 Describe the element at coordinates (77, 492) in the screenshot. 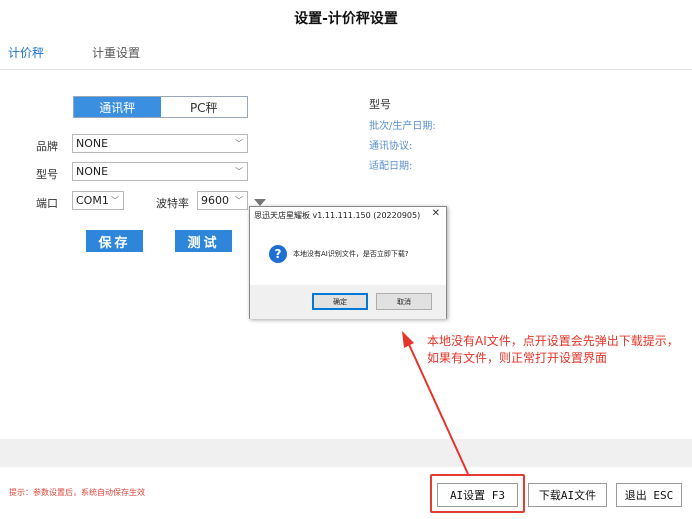

I see `footer-hint: 提示：参数设置后，系统自动保存生效` at that location.